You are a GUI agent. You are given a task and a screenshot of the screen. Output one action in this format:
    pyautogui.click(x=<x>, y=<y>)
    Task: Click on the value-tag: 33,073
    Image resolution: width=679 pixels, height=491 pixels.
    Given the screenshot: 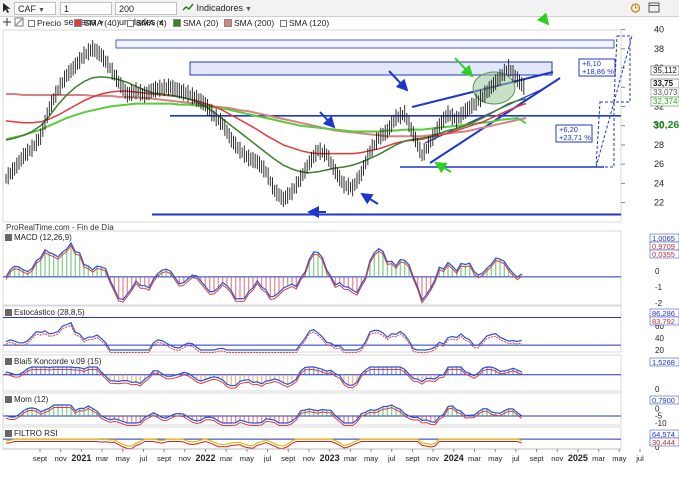 What is the action you would take?
    pyautogui.click(x=664, y=92)
    